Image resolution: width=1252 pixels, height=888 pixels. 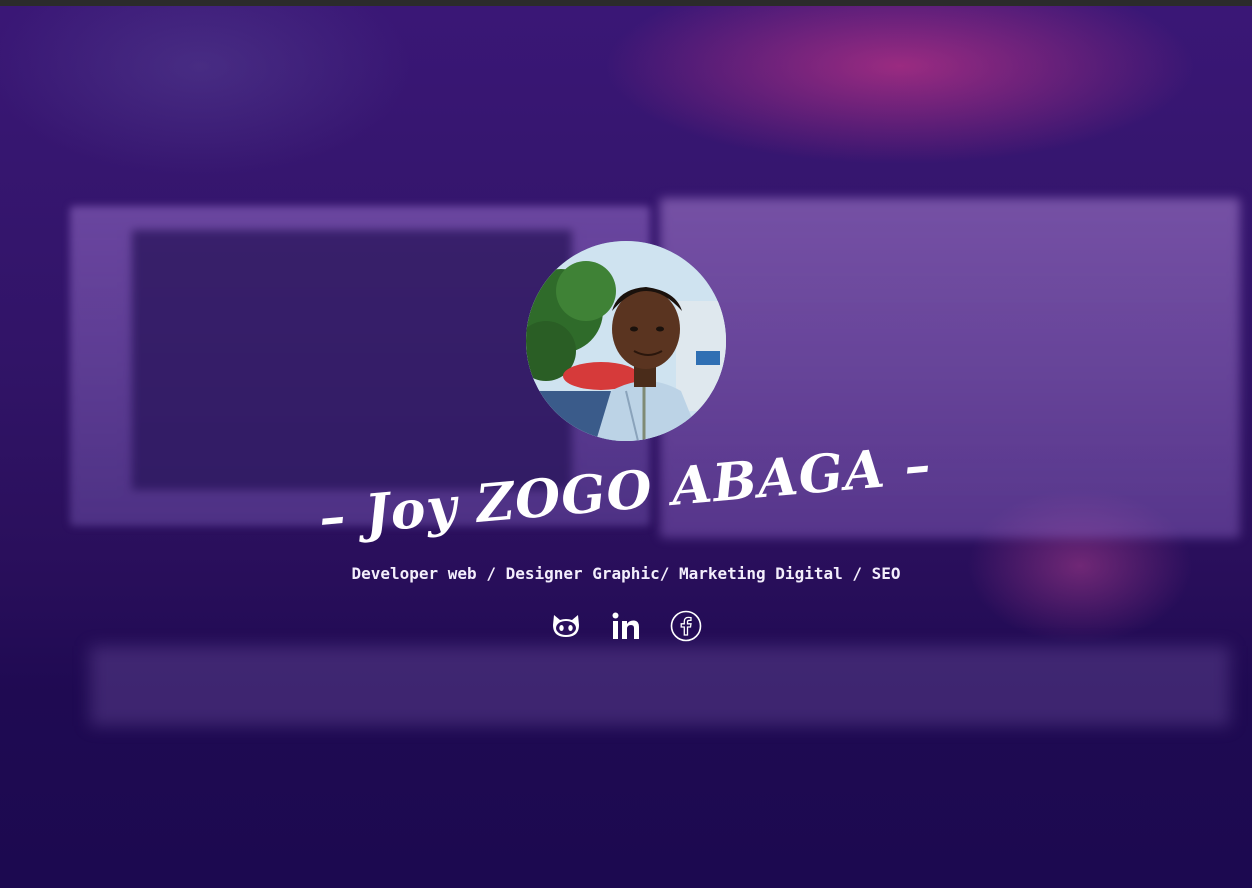 I want to click on github-icon, so click(x=566, y=626).